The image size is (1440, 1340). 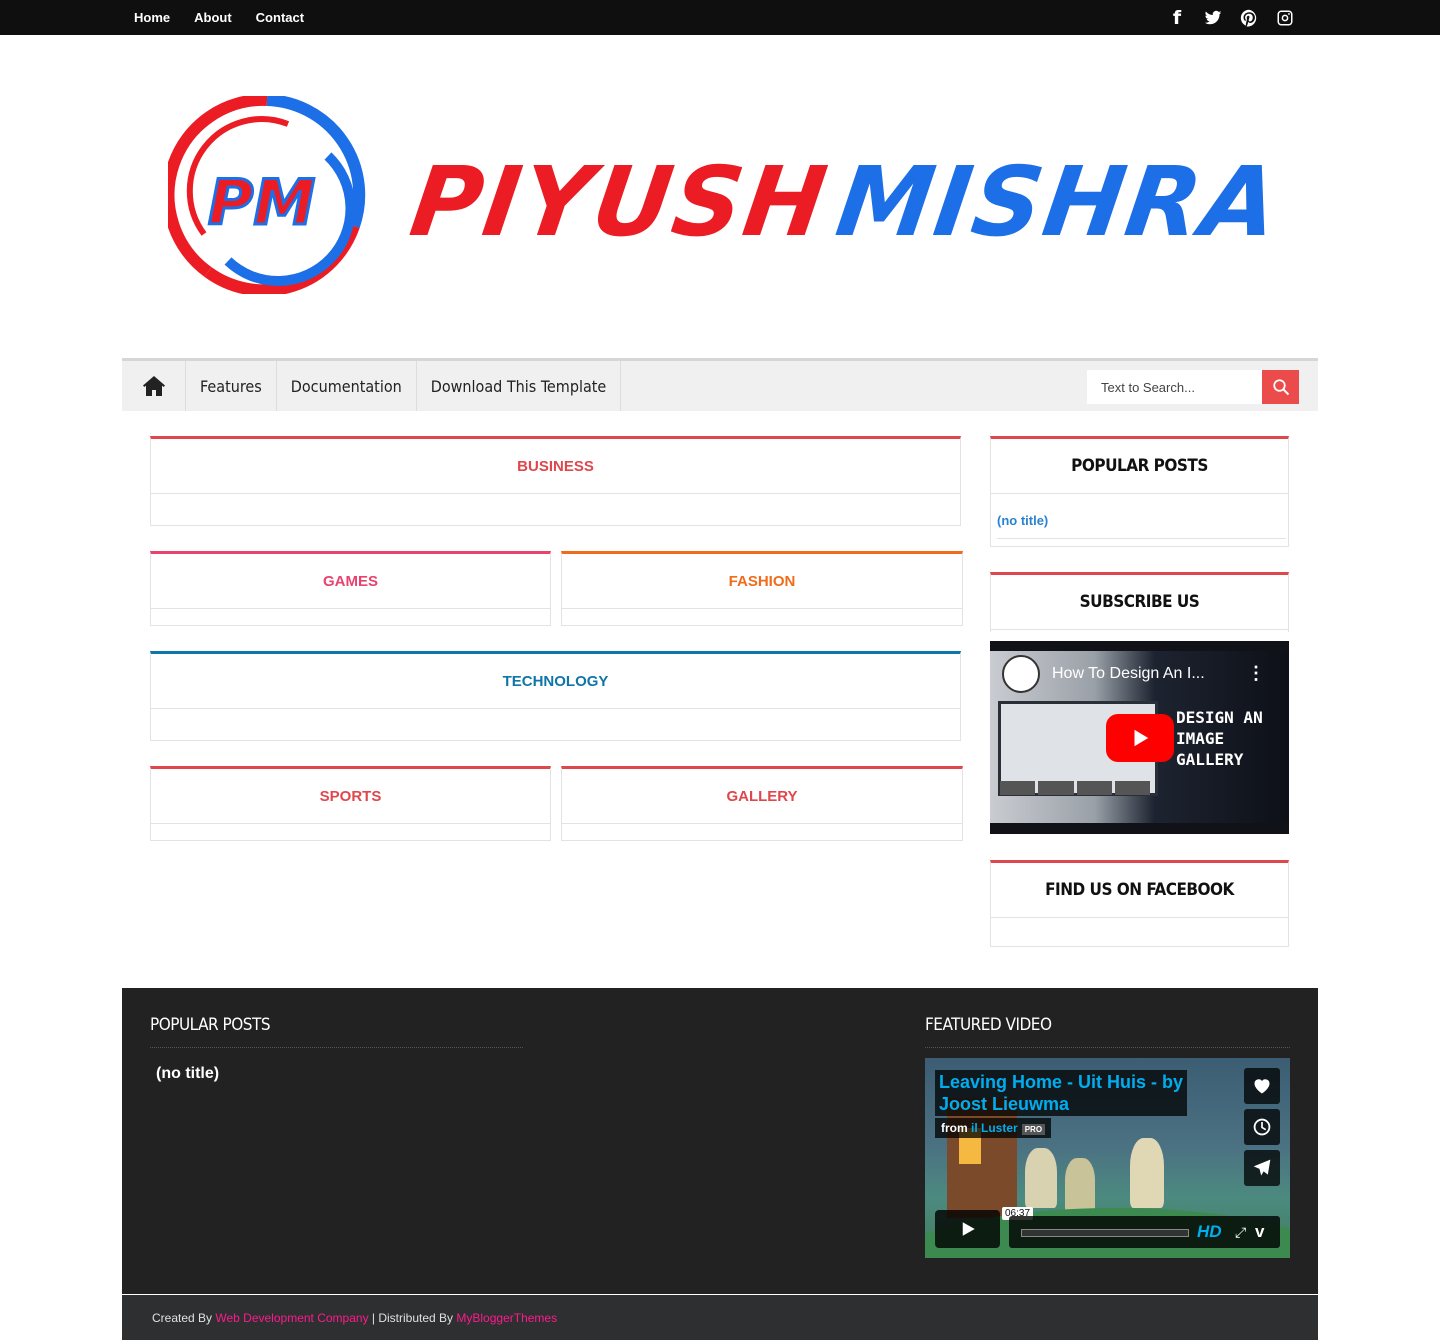 What do you see at coordinates (261, 202) in the screenshot?
I see `svg-text: PM` at bounding box center [261, 202].